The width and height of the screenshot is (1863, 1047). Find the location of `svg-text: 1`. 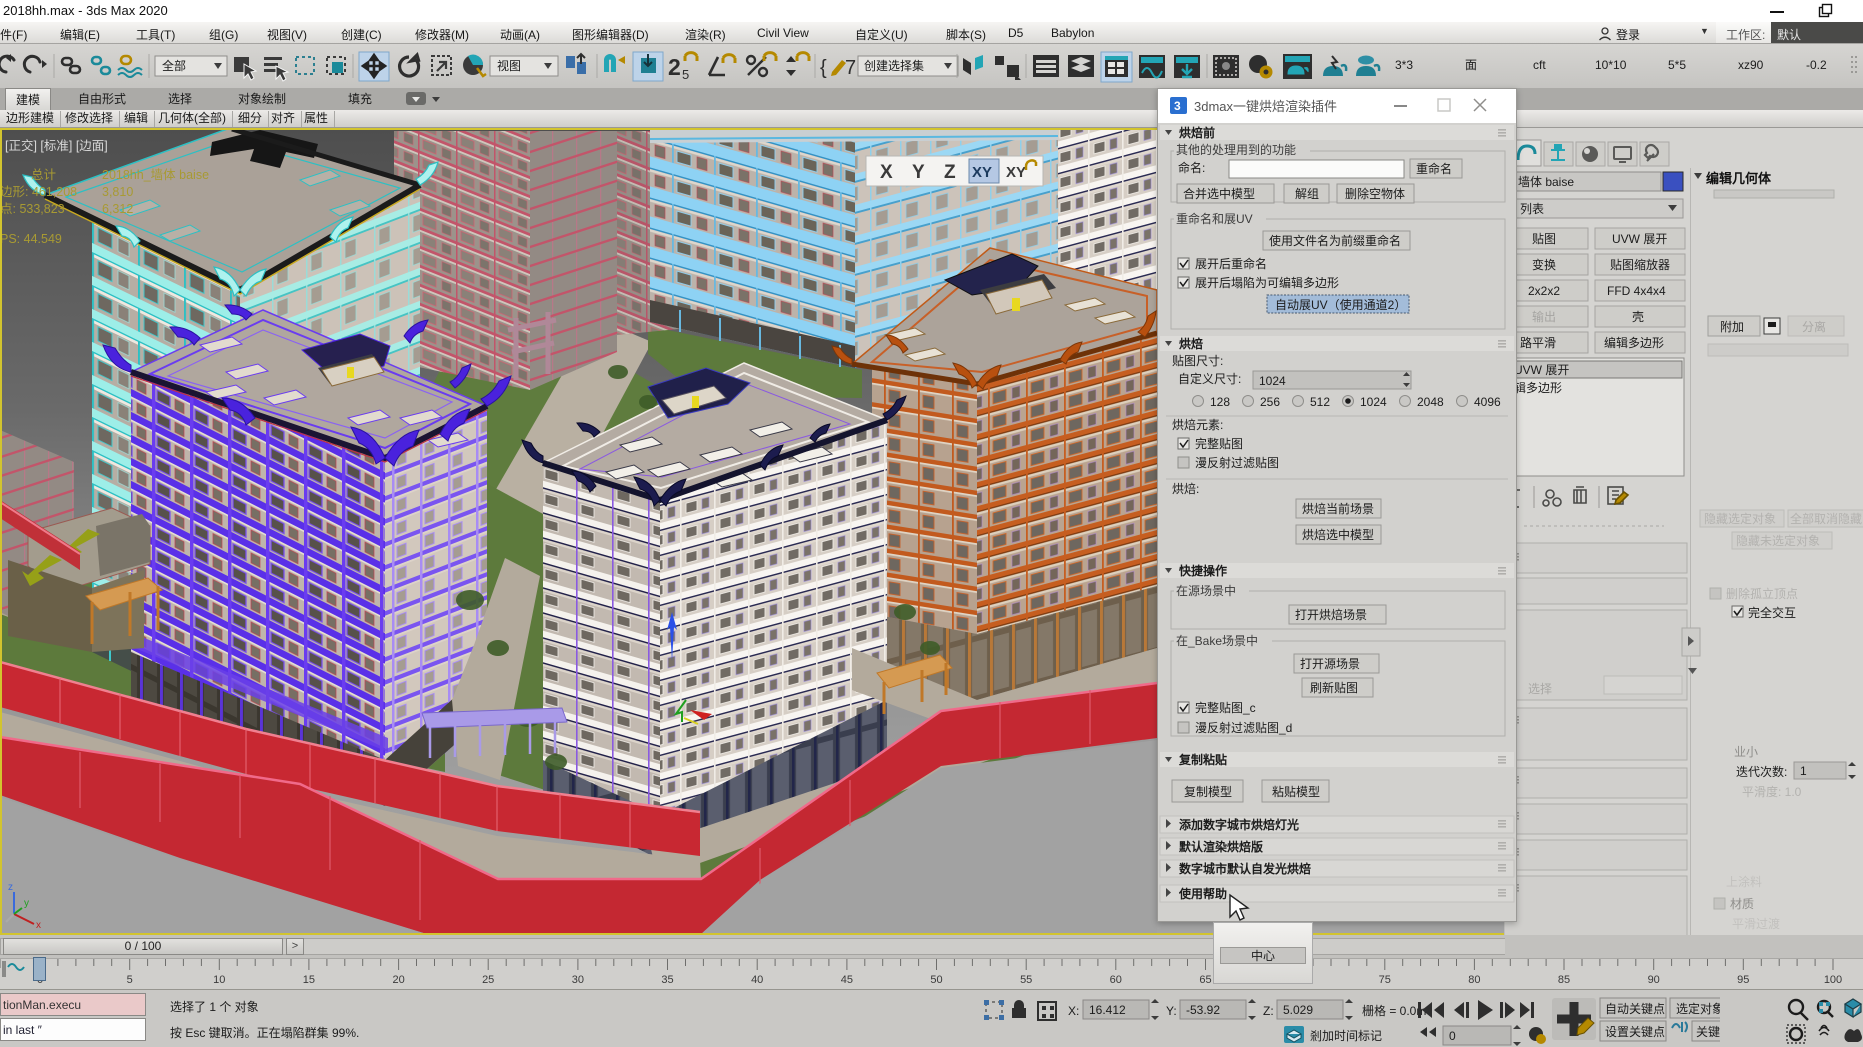

svg-text: 1 is located at coordinates (1803, 771).